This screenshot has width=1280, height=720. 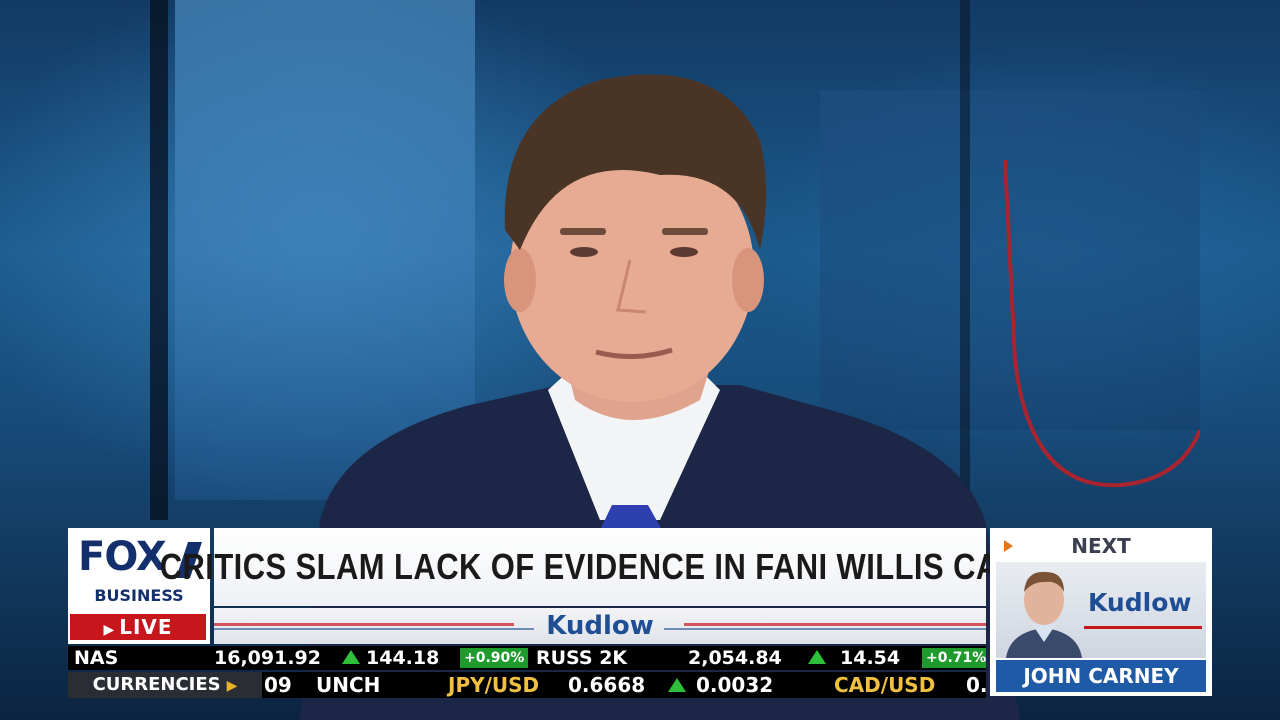 What do you see at coordinates (582, 658) in the screenshot?
I see `ticker-symbol: RUSS 2K` at bounding box center [582, 658].